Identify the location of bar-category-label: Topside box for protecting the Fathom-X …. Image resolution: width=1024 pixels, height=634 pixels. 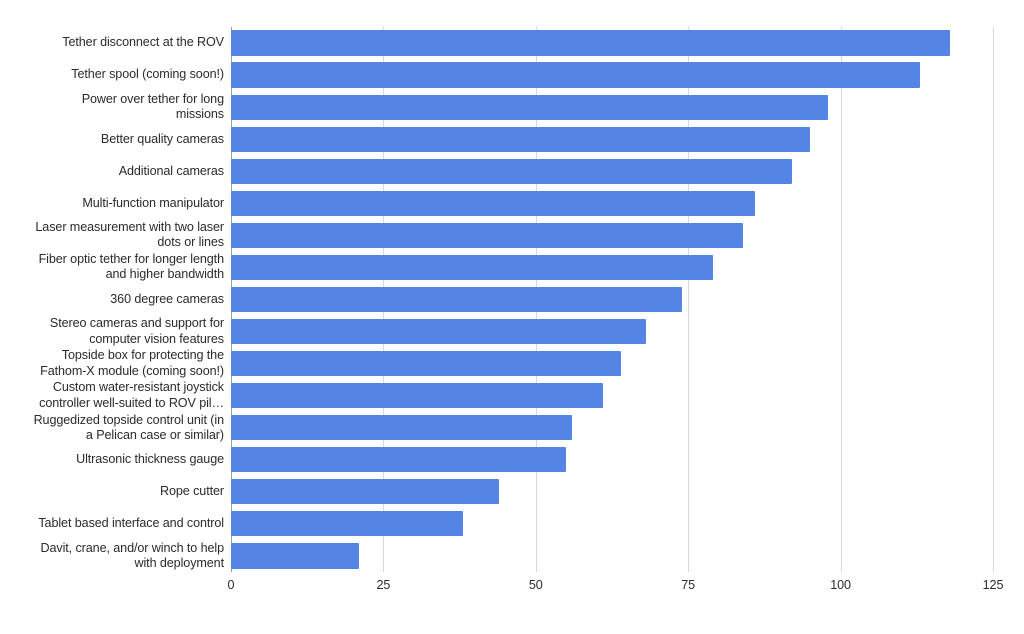
(132, 363).